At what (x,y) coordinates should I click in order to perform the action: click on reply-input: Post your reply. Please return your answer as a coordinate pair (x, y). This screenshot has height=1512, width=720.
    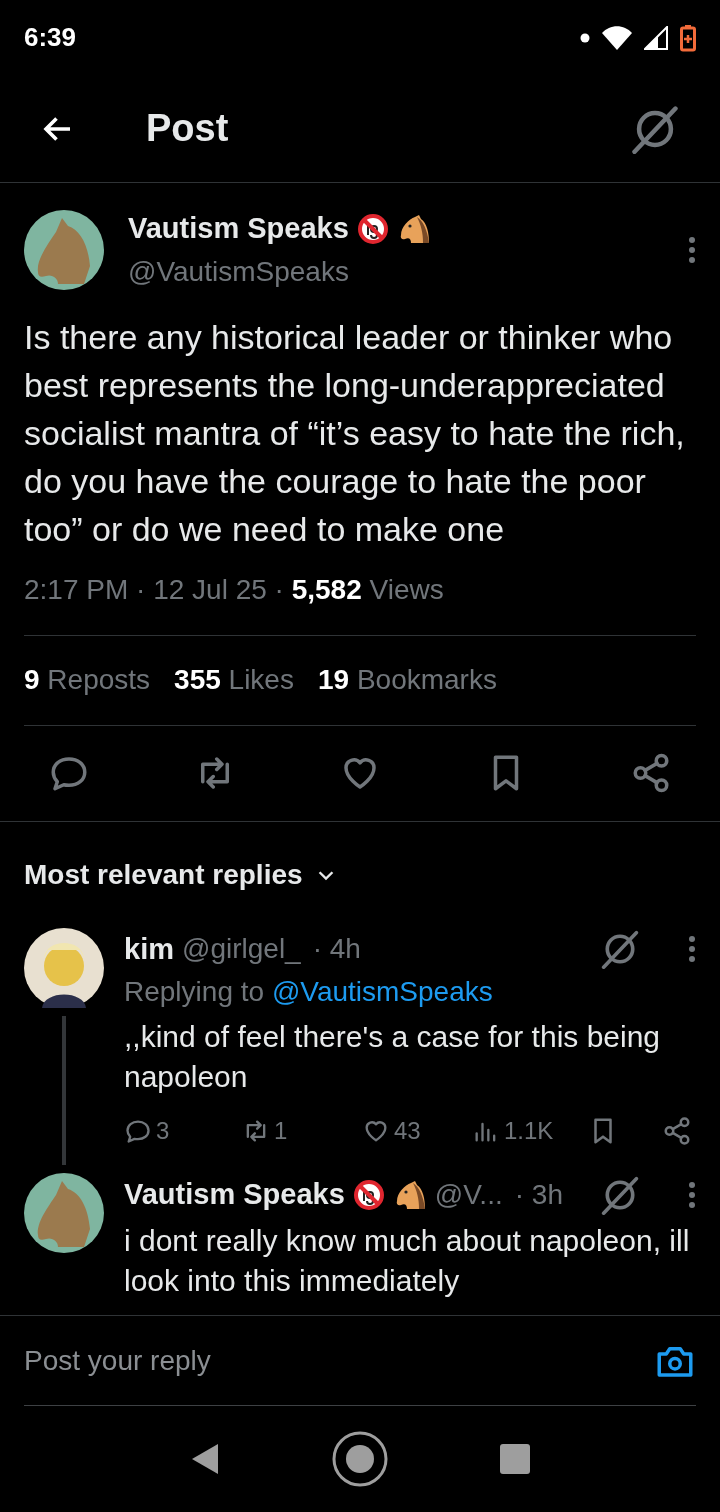
    Looking at the image, I should click on (339, 1360).